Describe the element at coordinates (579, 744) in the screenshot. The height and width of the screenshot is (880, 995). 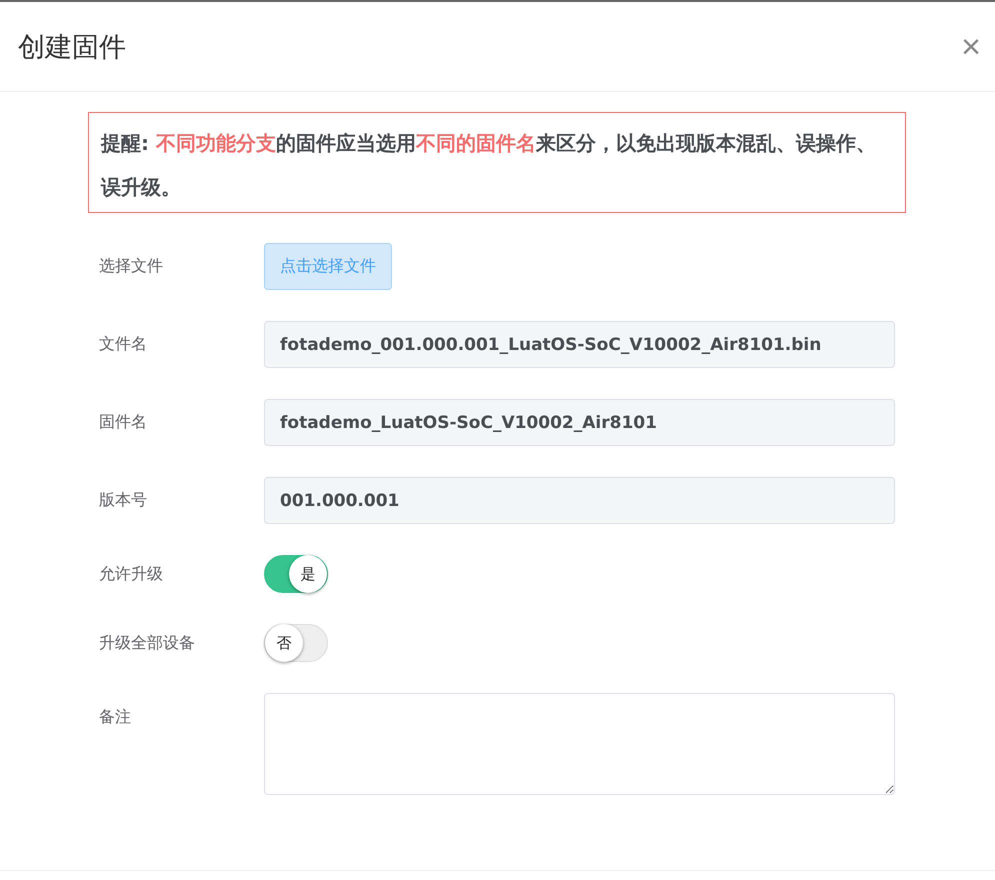
I see `note-field` at that location.